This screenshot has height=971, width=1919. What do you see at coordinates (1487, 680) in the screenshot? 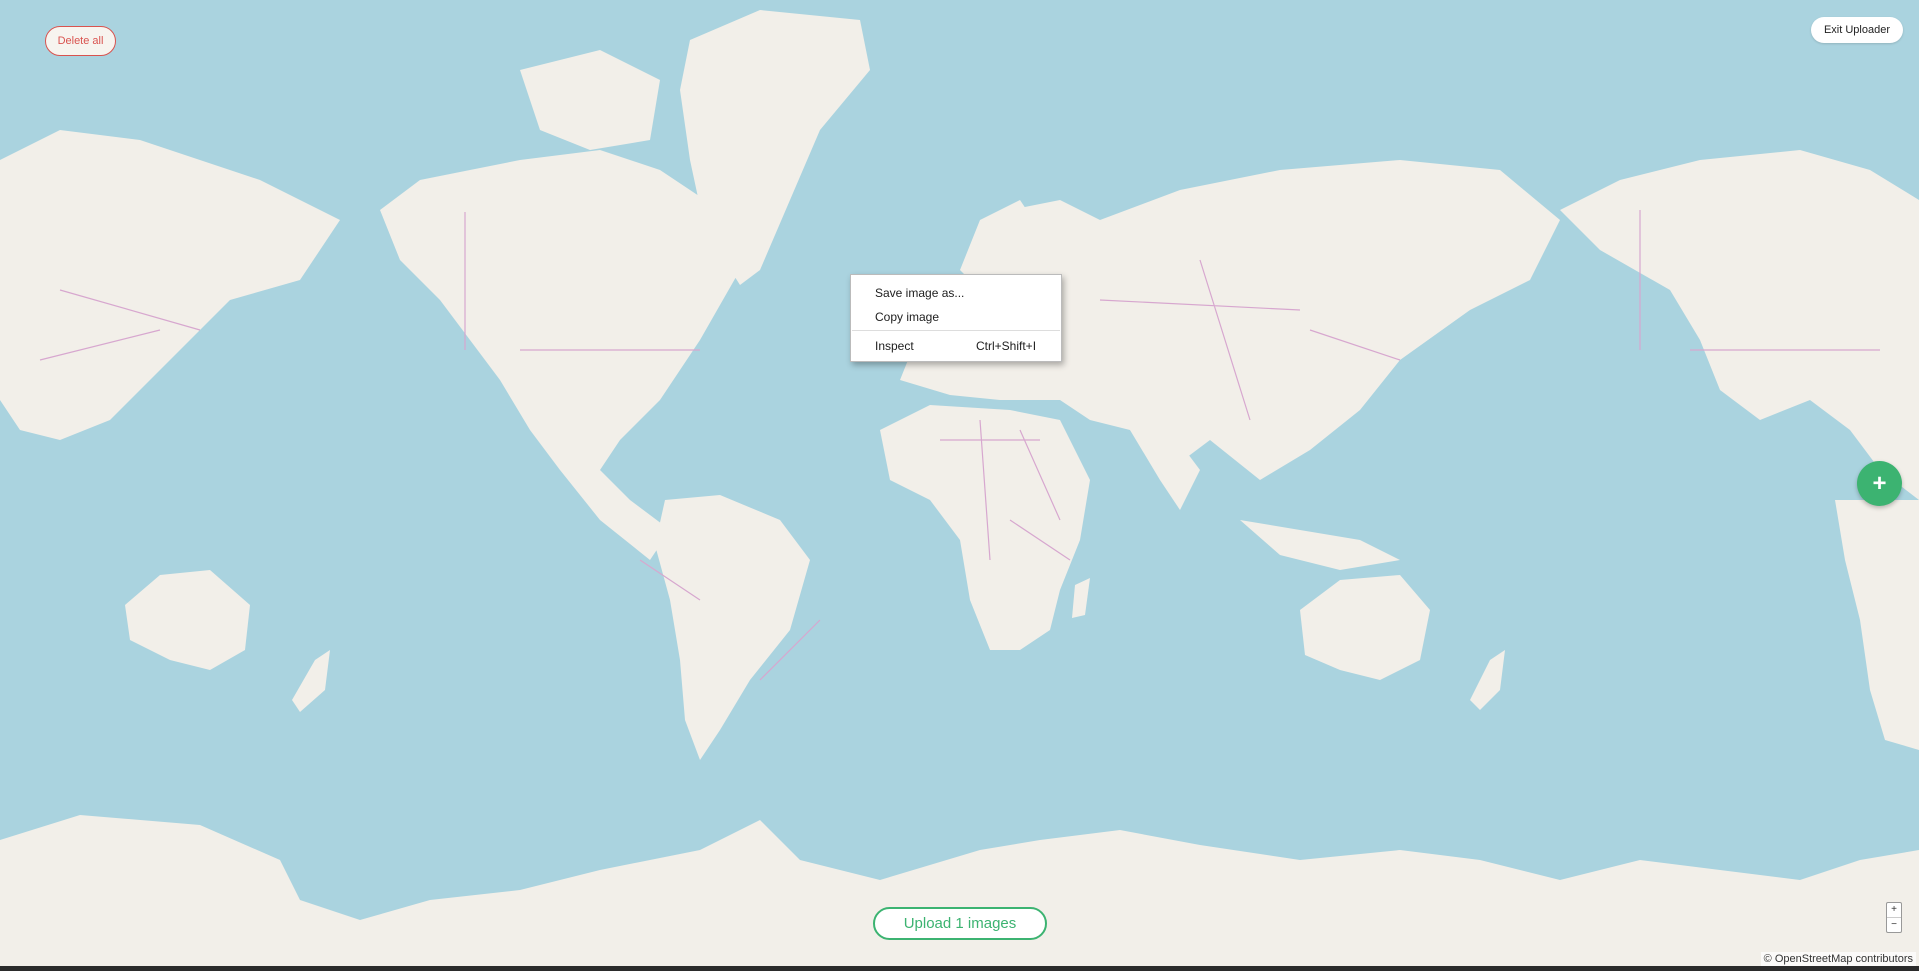
I see `landmass-new-zealand` at bounding box center [1487, 680].